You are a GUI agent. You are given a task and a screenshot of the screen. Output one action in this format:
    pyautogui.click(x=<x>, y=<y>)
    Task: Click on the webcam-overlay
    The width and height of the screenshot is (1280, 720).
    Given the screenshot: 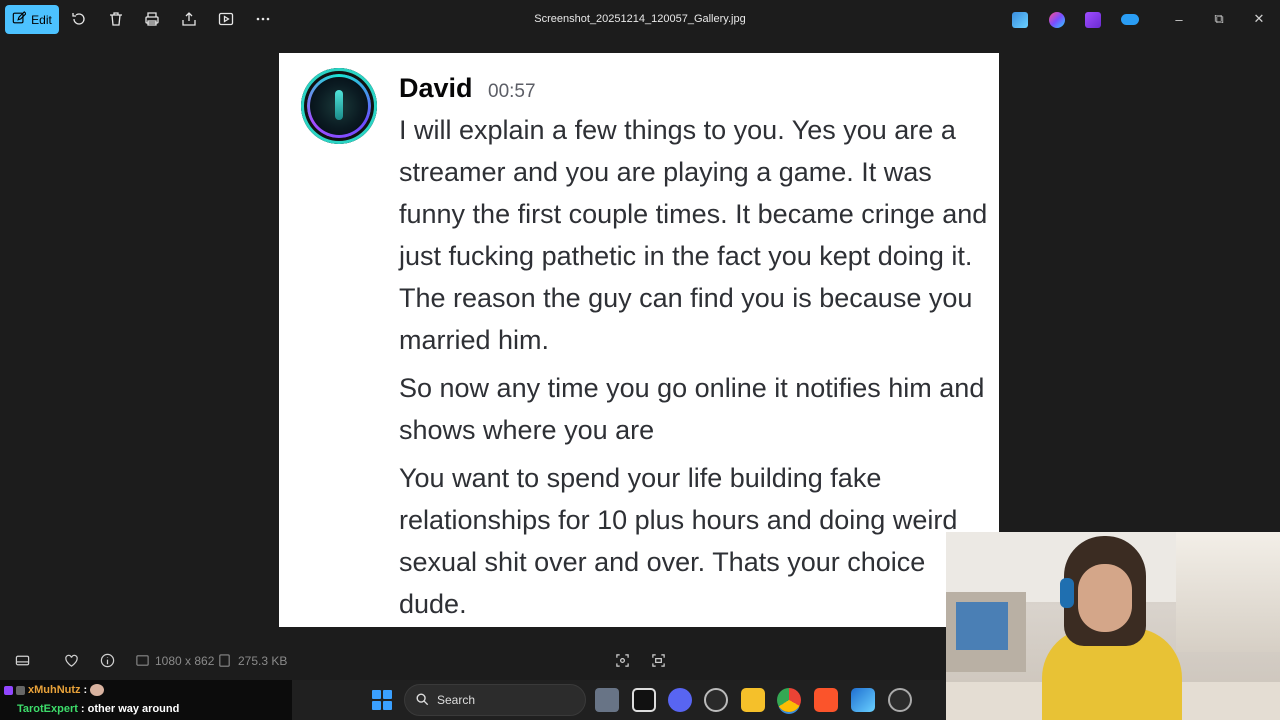 What is the action you would take?
    pyautogui.click(x=1113, y=626)
    